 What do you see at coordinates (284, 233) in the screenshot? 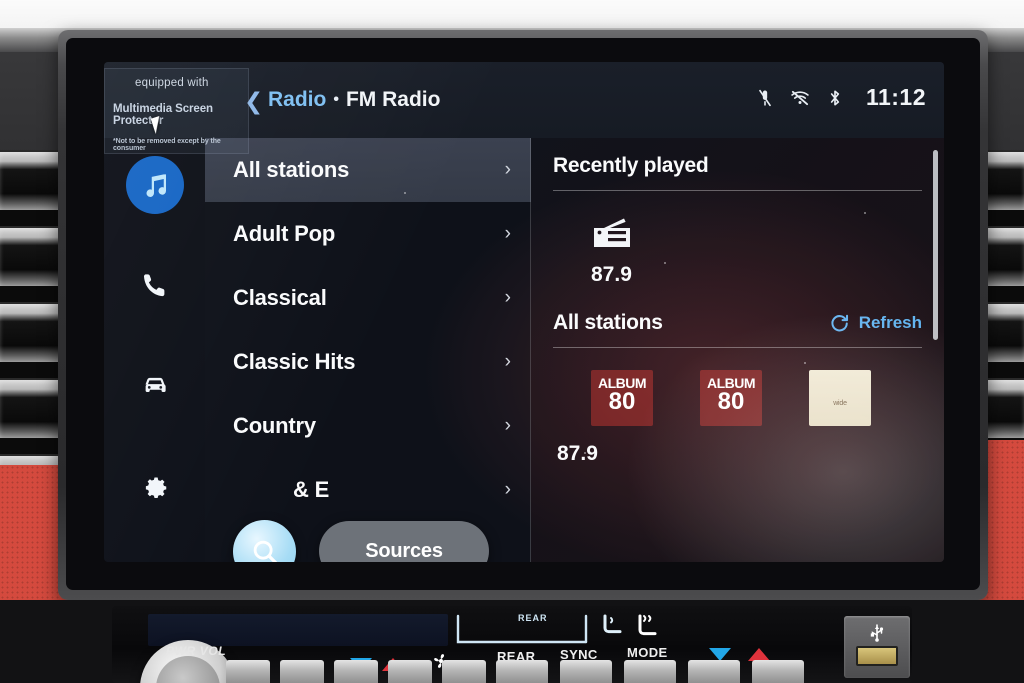
I see `list-item-label: Adult Pop` at bounding box center [284, 233].